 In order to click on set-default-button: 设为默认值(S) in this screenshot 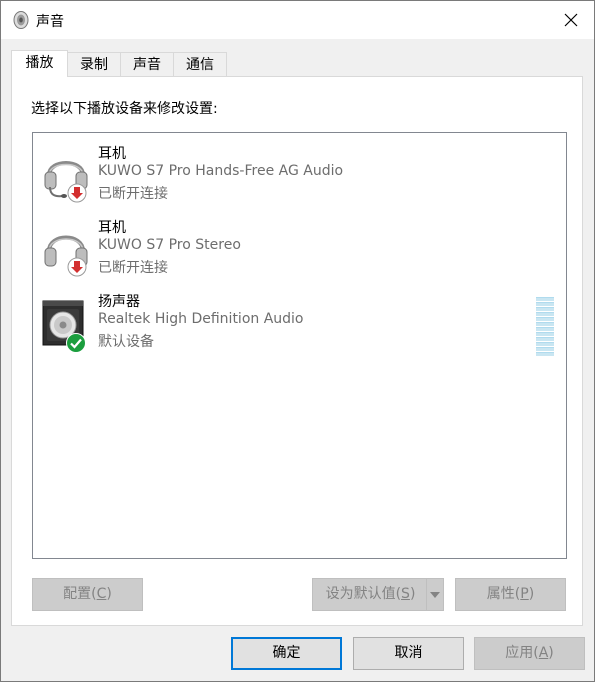, I will do `click(378, 594)`.